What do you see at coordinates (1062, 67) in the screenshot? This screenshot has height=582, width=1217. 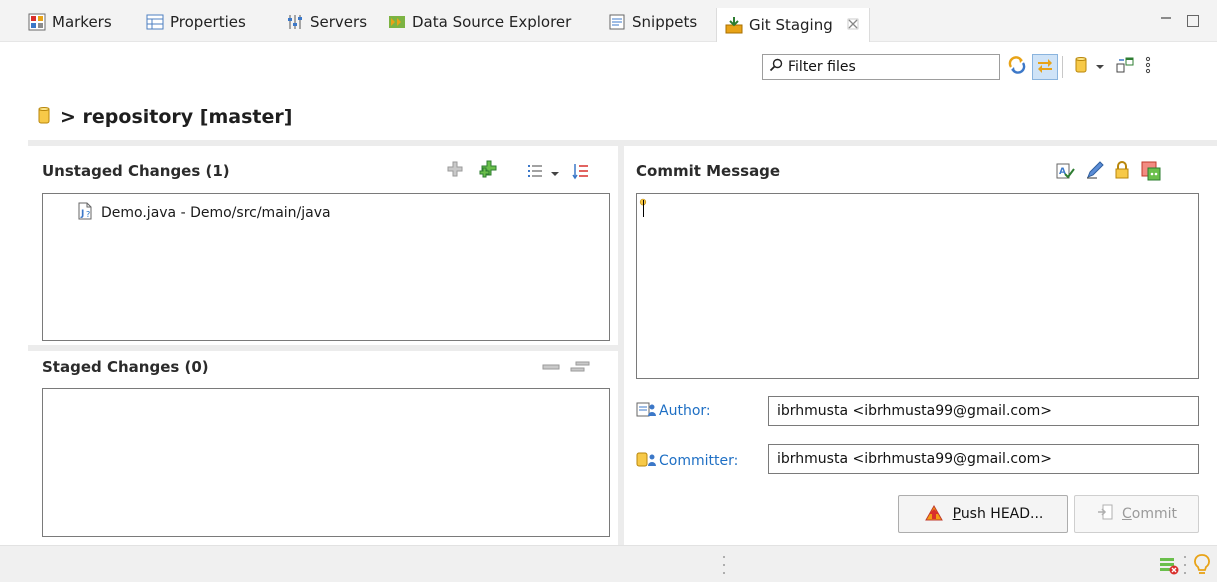 I see `toolbar-separator` at bounding box center [1062, 67].